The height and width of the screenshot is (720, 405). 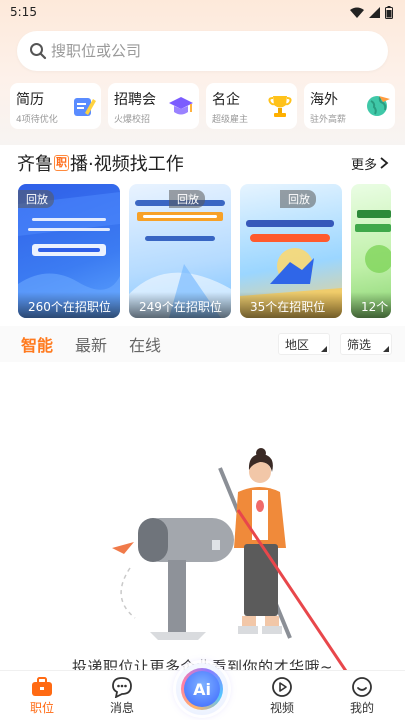 I want to click on live-card-count: 249个在招职位, so click(x=180, y=305).